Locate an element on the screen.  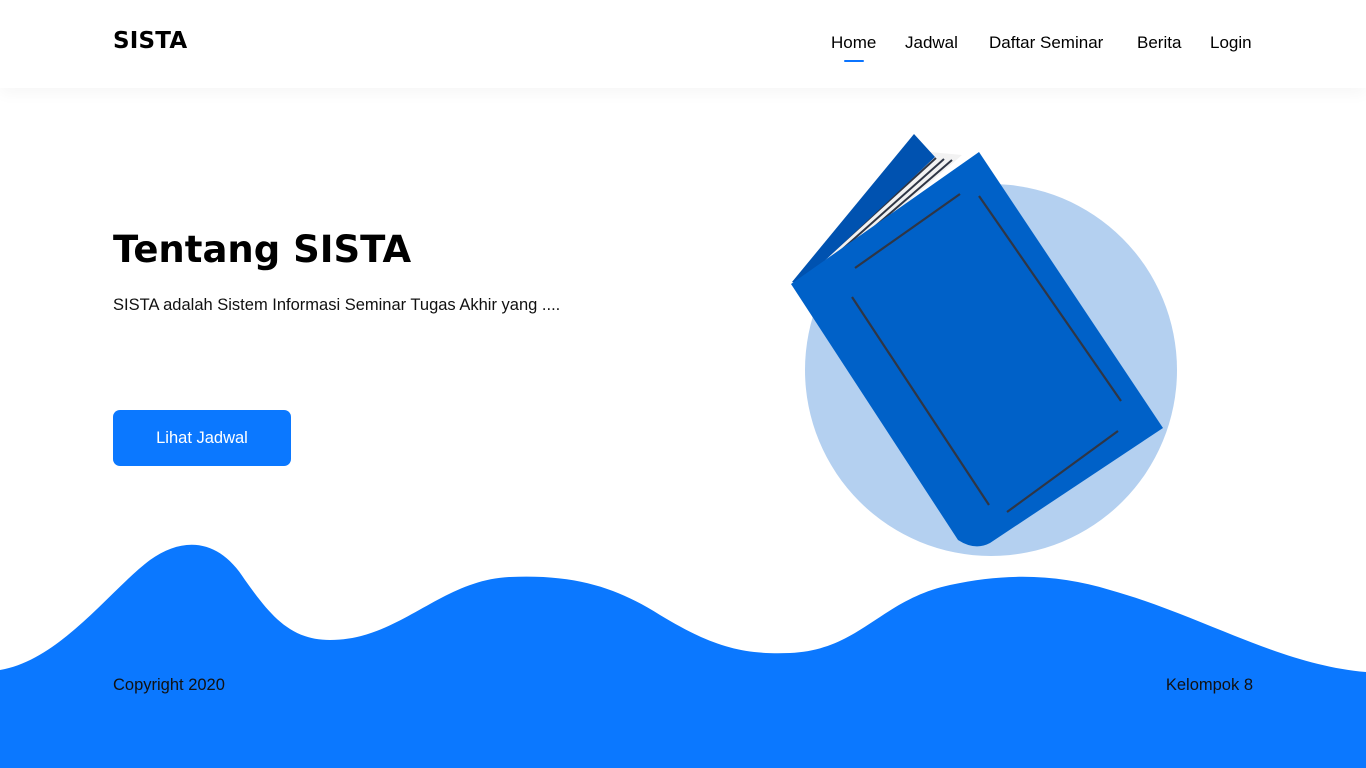
nav-item-login: Login is located at coordinates (1231, 43).